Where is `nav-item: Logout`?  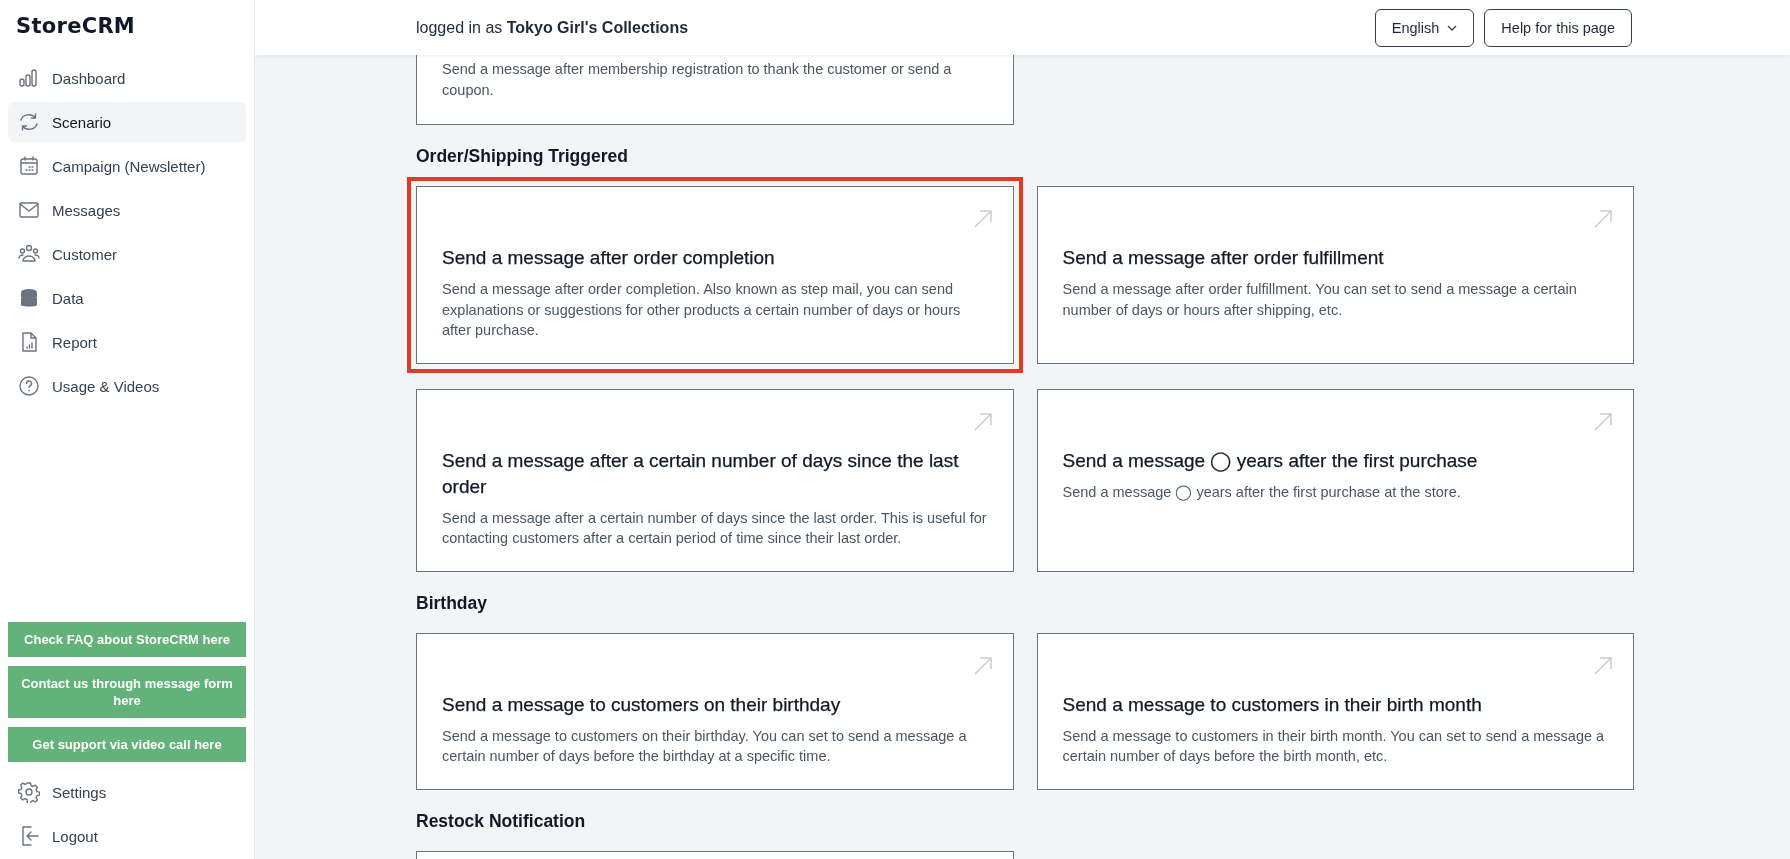 nav-item: Logout is located at coordinates (127, 836).